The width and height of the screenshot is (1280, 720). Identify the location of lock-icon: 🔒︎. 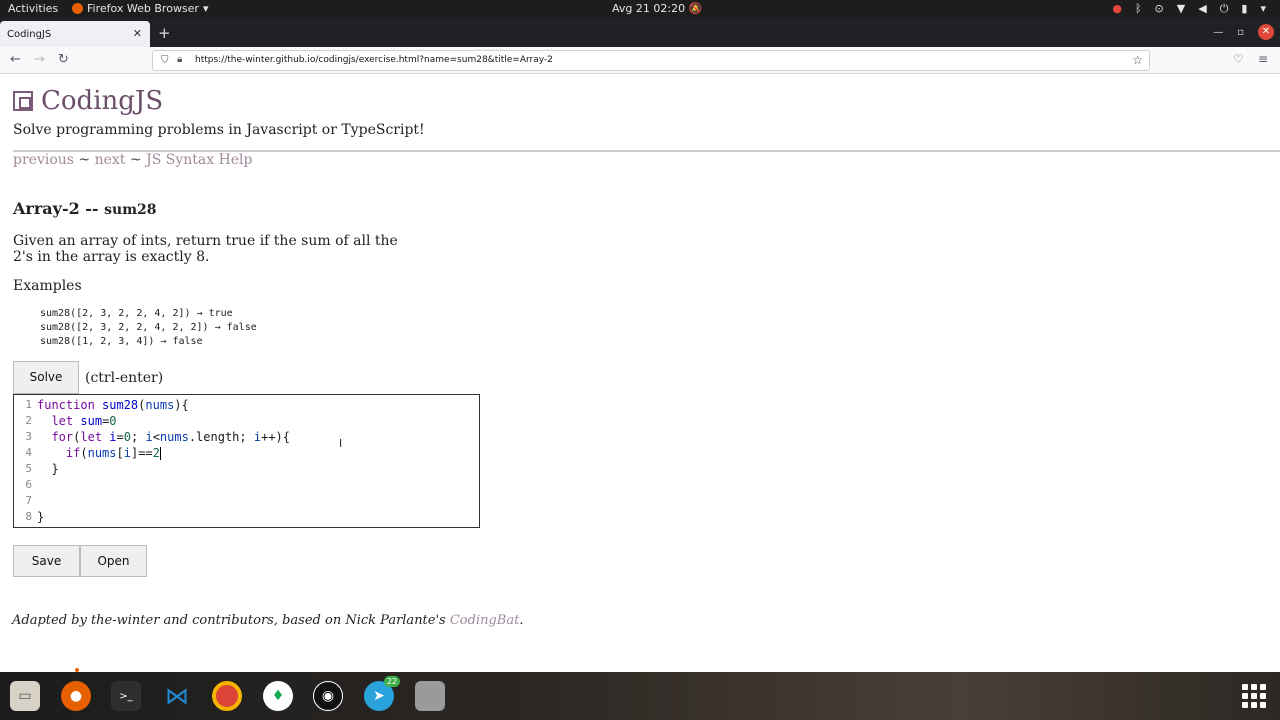
(179, 59).